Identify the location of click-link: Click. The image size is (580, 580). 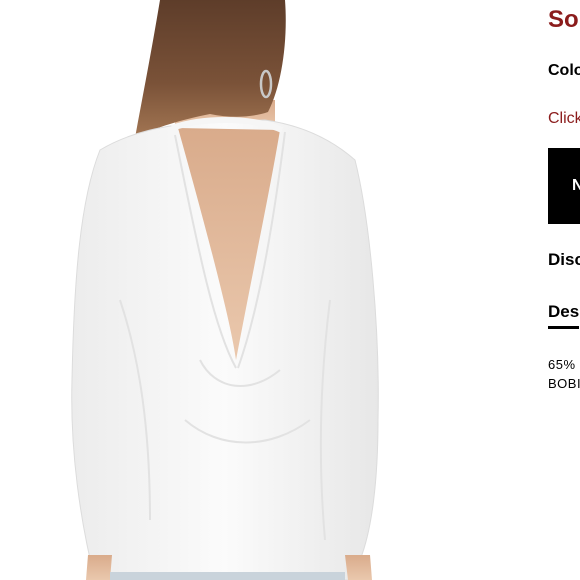
(564, 119).